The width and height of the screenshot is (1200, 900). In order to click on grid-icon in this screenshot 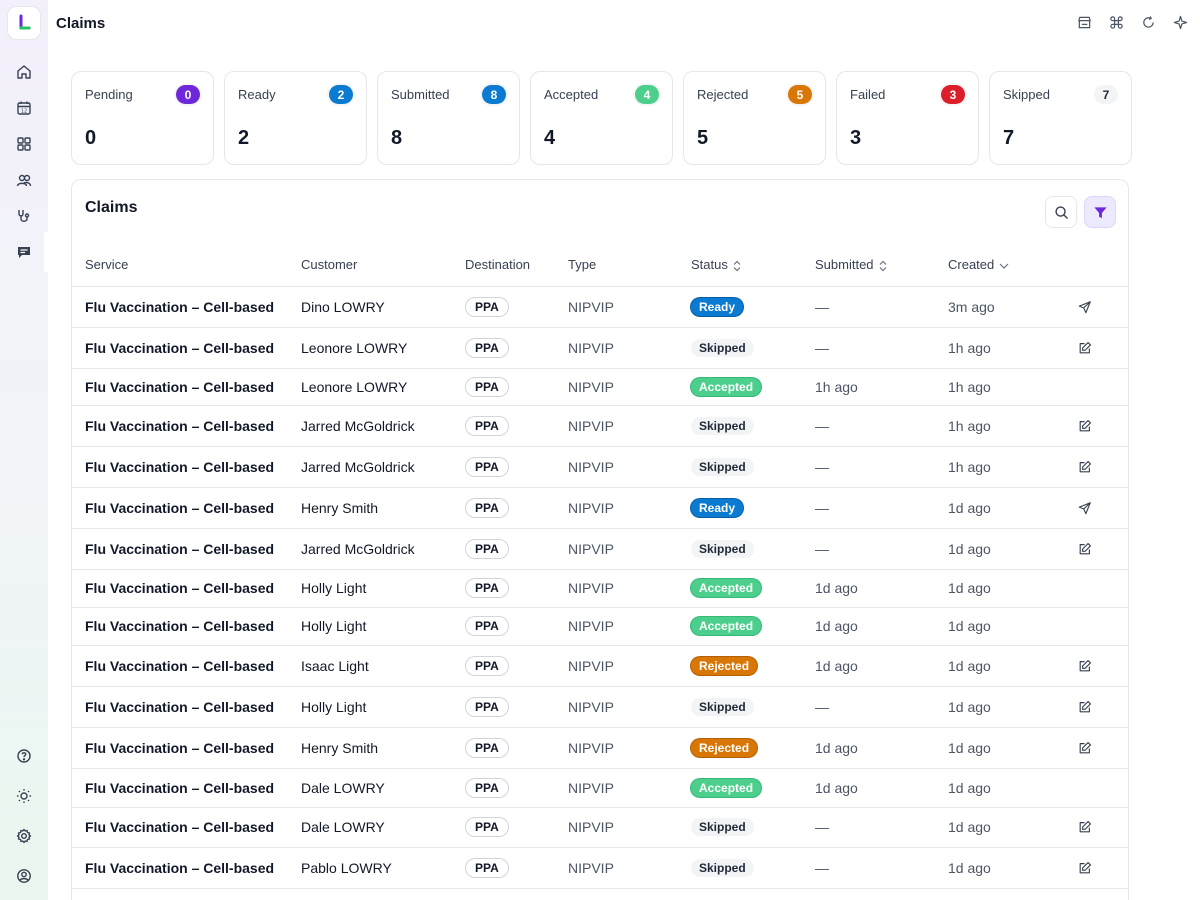, I will do `click(24, 144)`.